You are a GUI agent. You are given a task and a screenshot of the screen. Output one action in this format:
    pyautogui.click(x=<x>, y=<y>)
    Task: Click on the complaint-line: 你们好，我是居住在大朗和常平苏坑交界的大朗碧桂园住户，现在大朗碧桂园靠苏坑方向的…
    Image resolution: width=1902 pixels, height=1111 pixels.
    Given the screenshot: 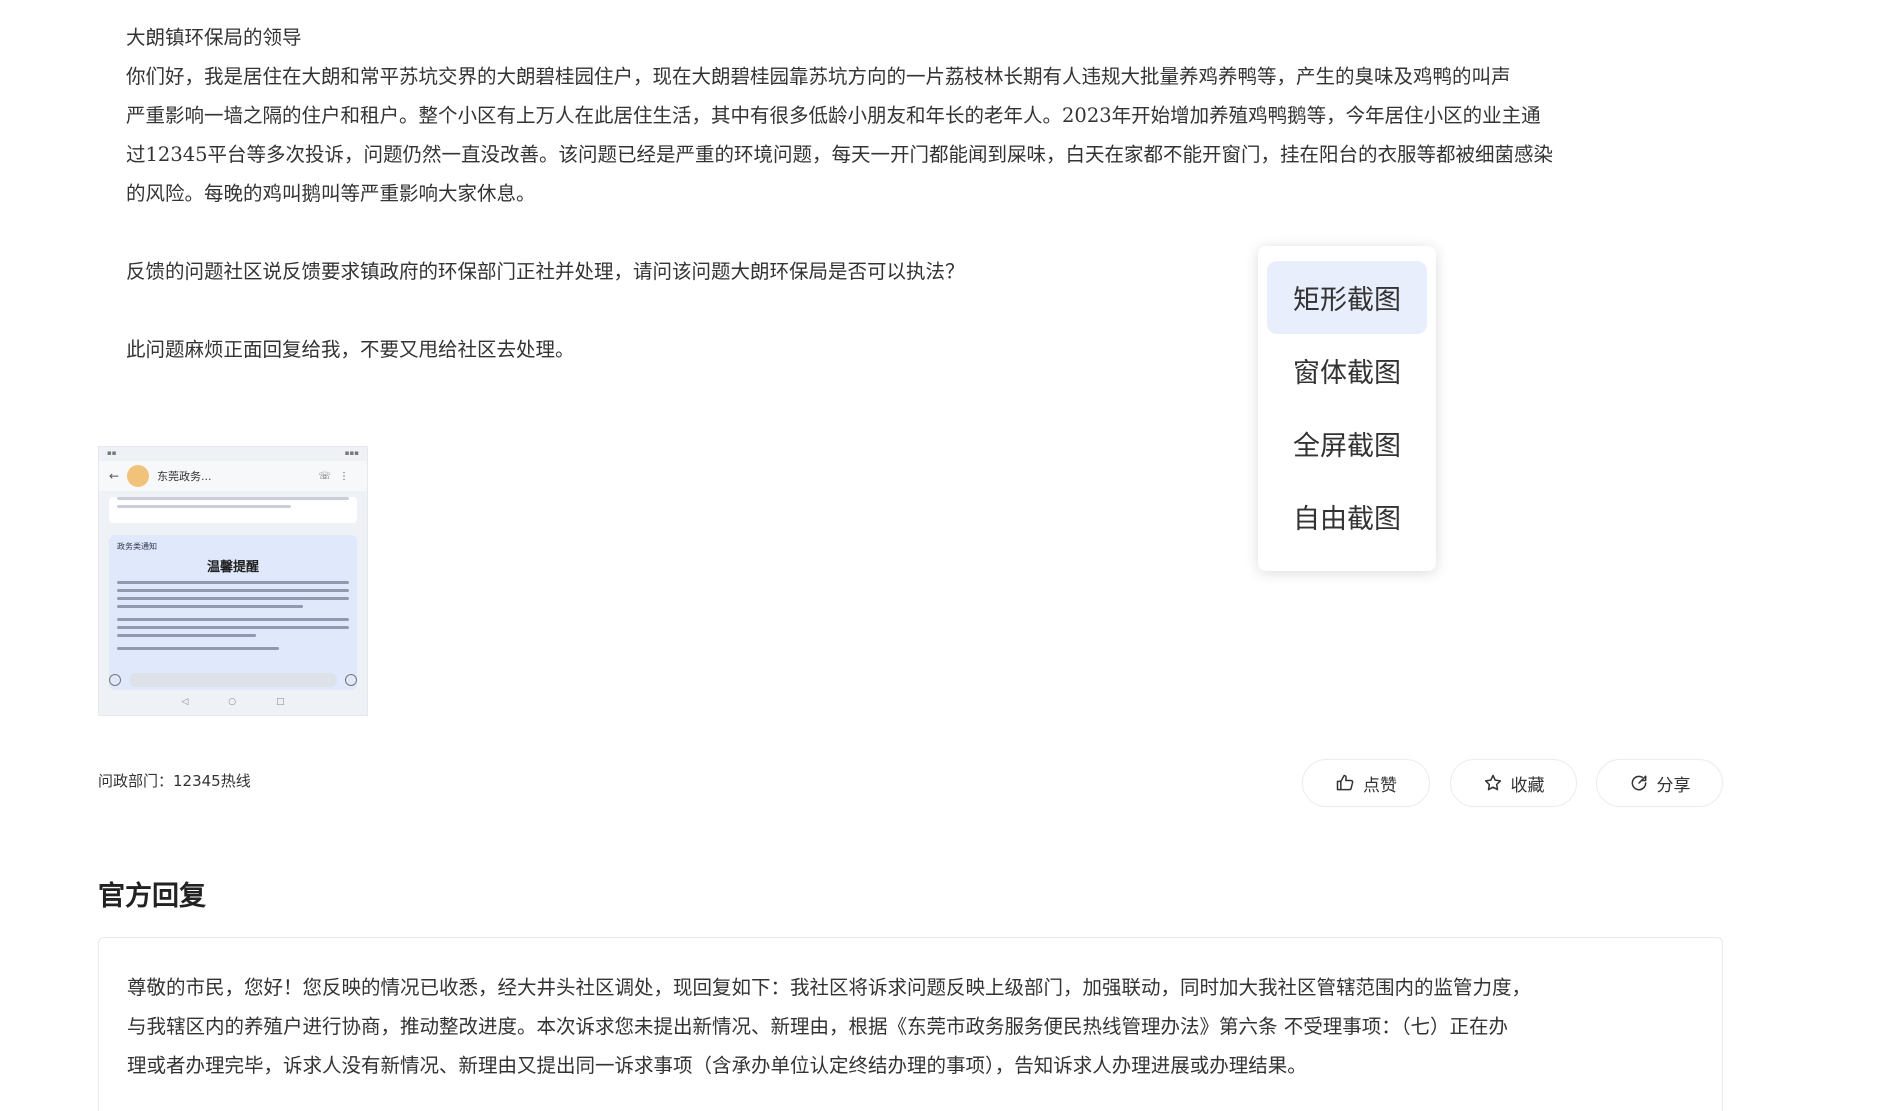 What is the action you would take?
    pyautogui.click(x=818, y=76)
    